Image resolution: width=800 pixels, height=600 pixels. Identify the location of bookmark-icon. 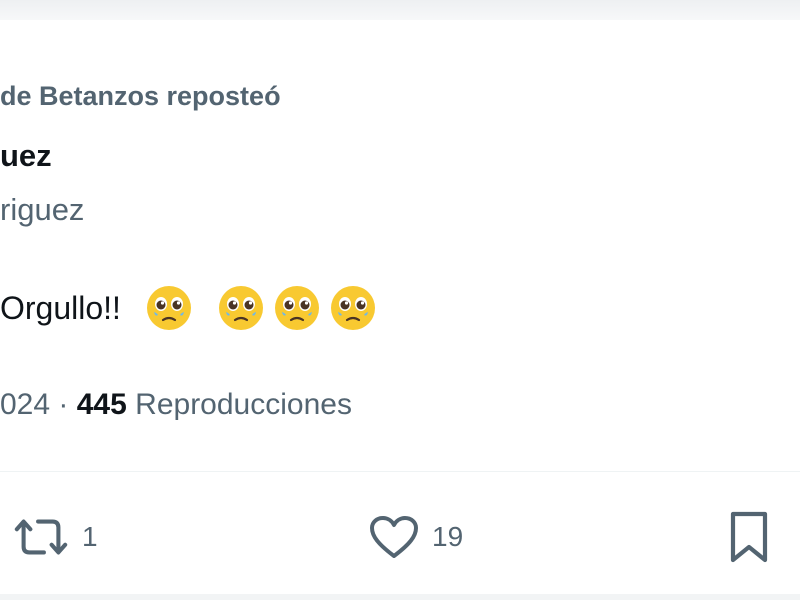
(749, 537).